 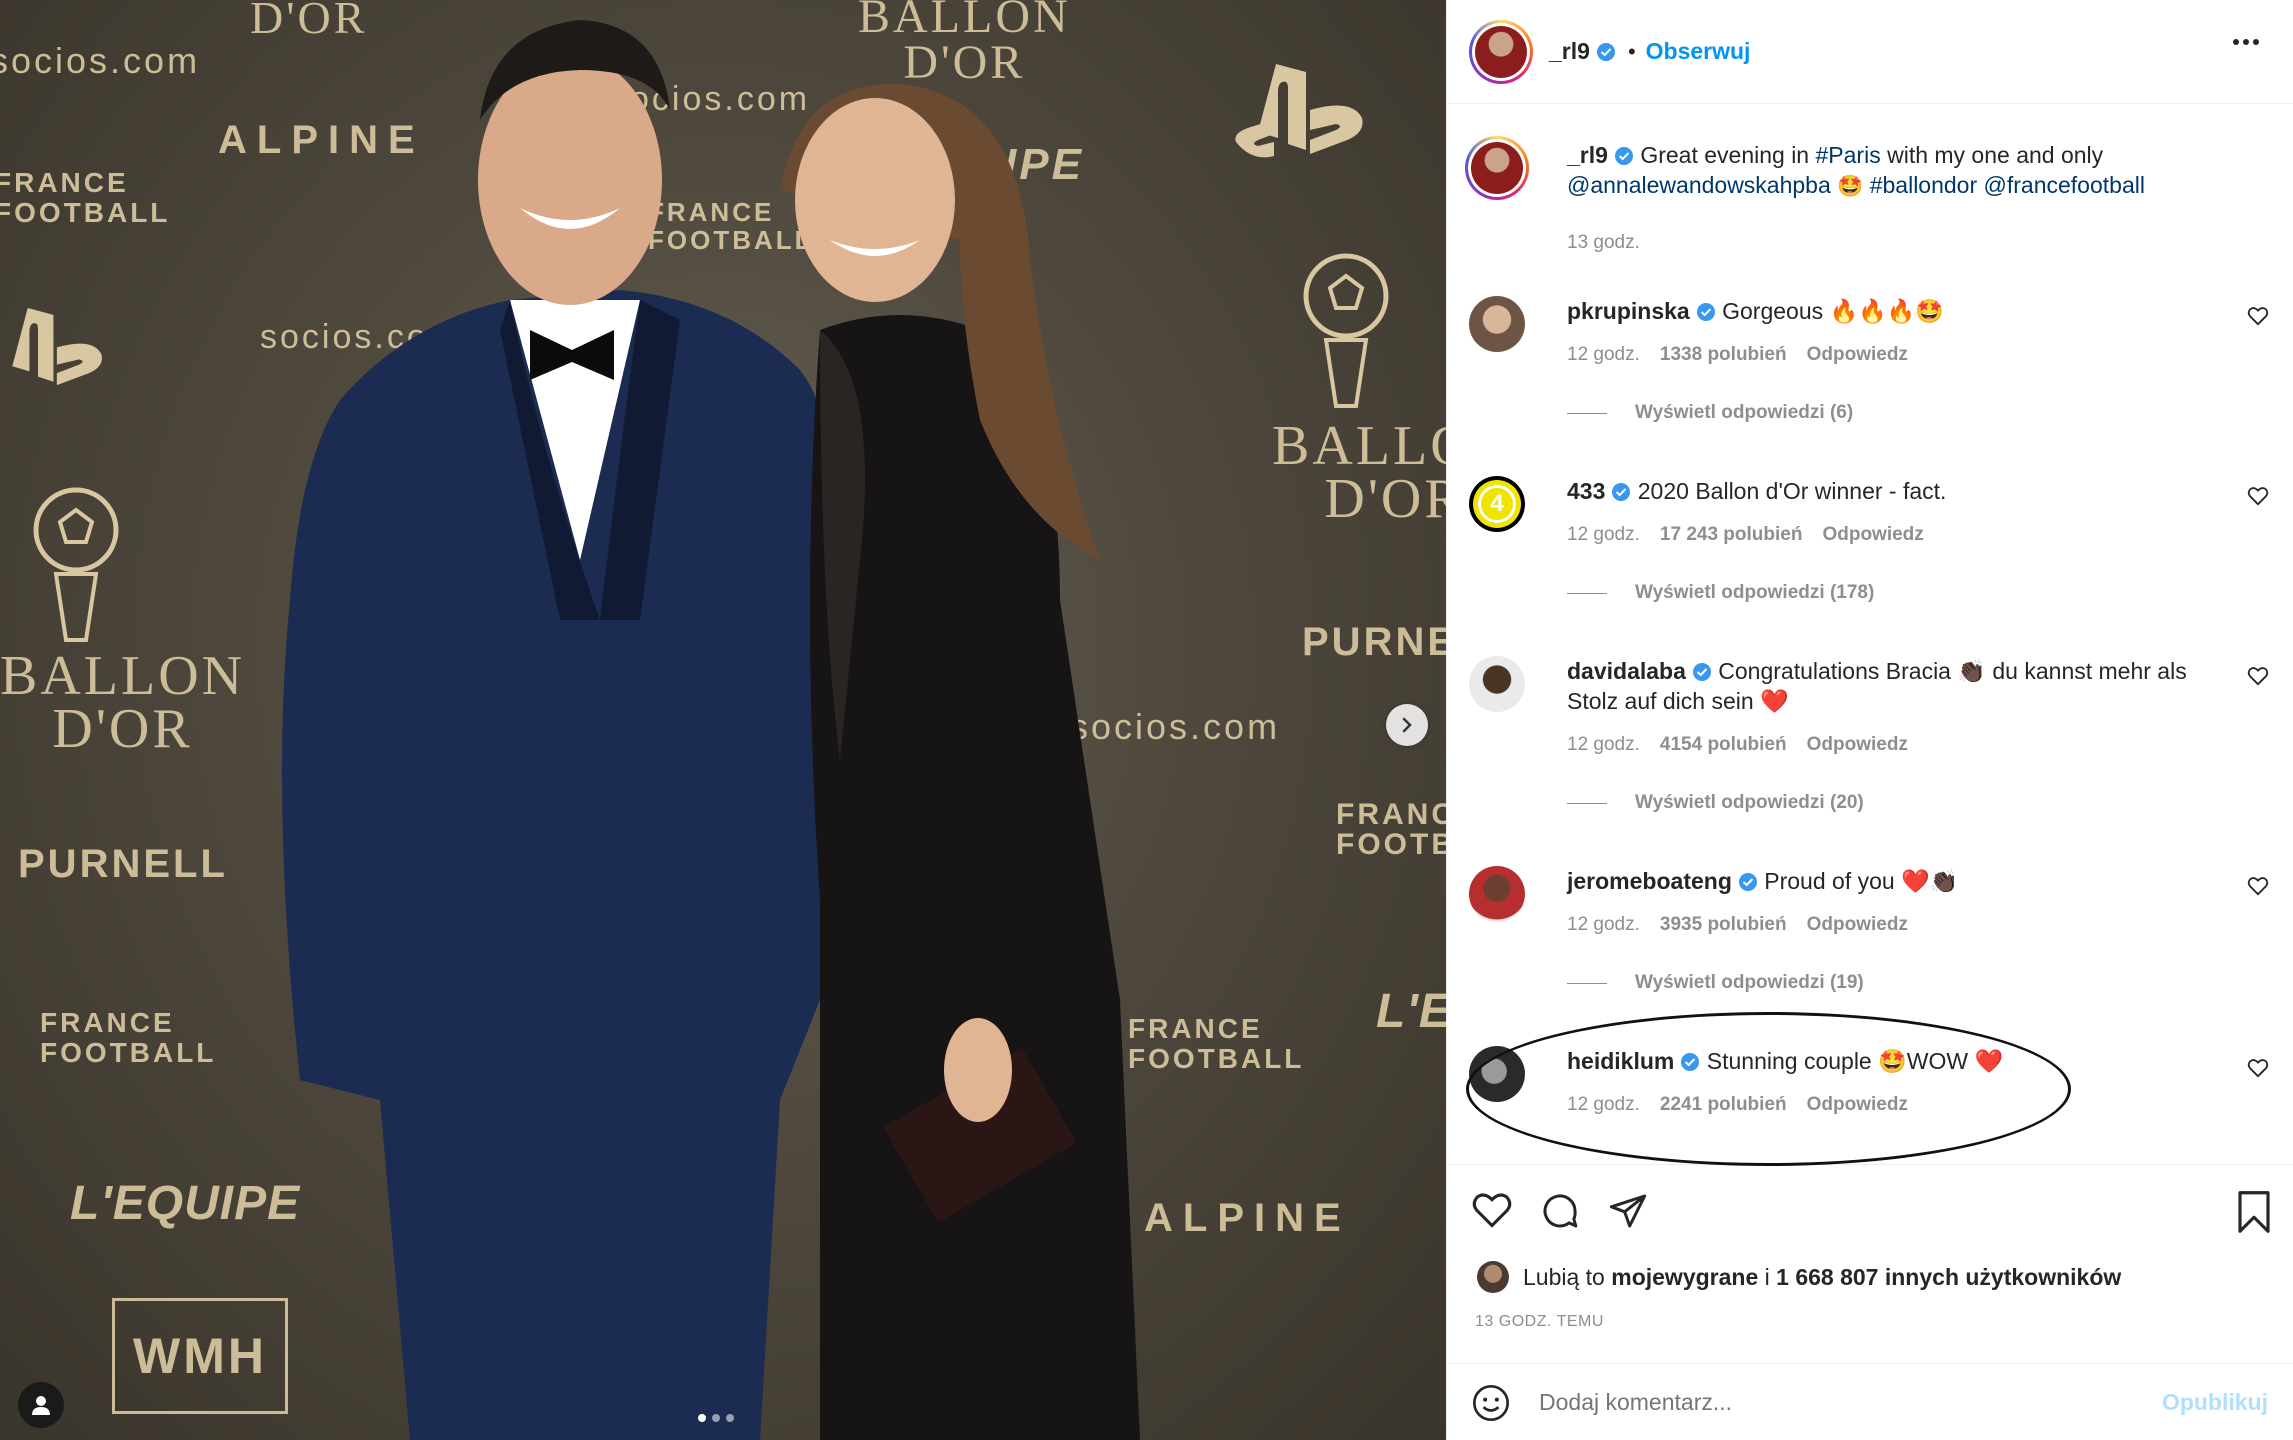 I want to click on comment-likes: 4154 polubień, so click(x=1723, y=745).